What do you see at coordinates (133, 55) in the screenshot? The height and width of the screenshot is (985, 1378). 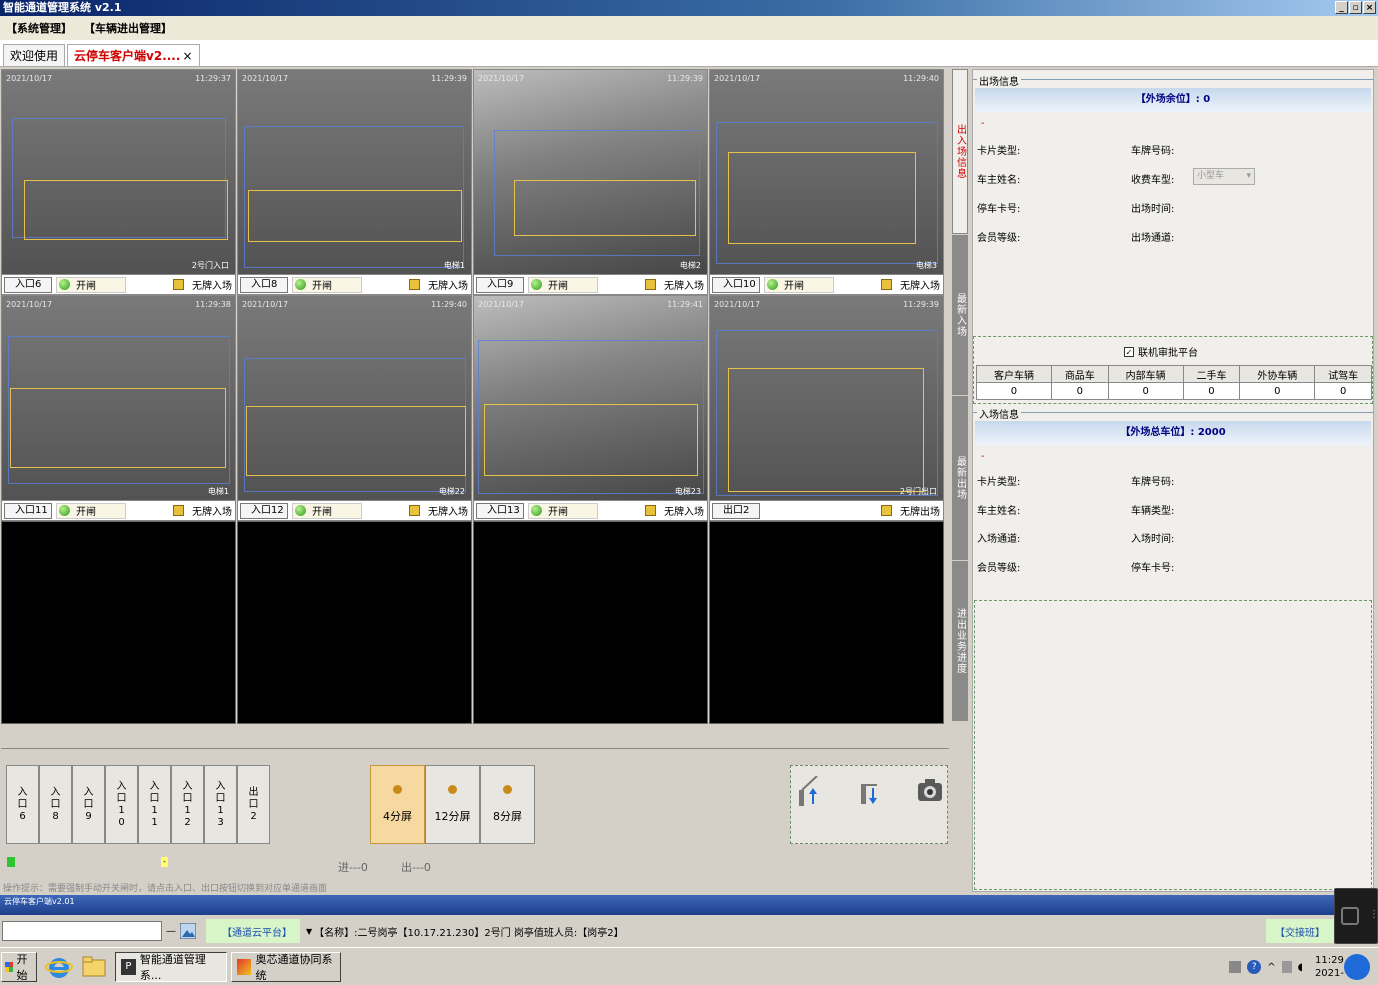 I see `tab-cloud-client: 云停车客户端v2.... ×` at bounding box center [133, 55].